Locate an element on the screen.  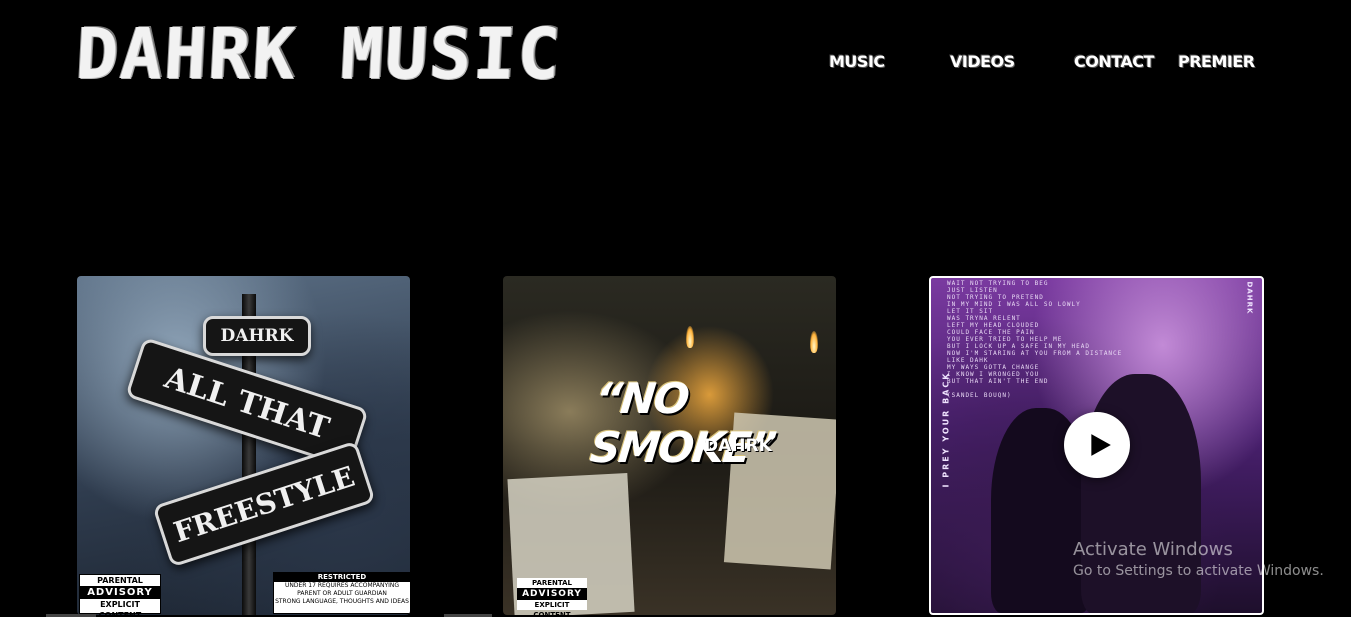
rating-line2: PARENT OR ADULT GUARDIAN is located at coordinates (342, 593).